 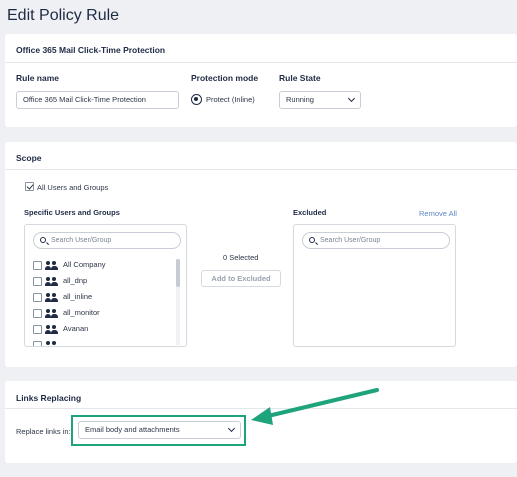 I want to click on group-label: Avanan, so click(x=76, y=328).